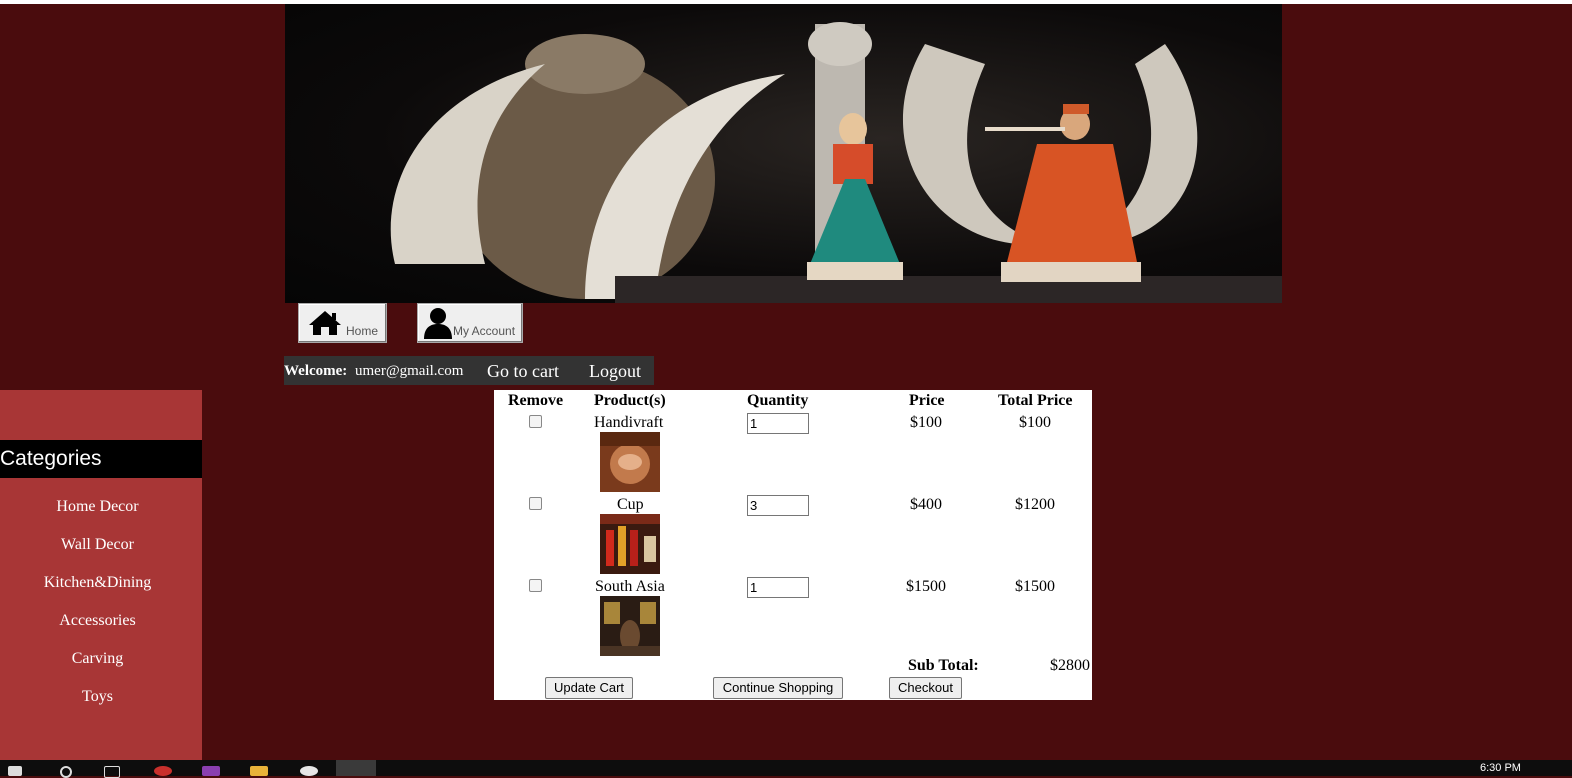  What do you see at coordinates (97, 507) in the screenshot?
I see `category-home-decor: Home Decor` at bounding box center [97, 507].